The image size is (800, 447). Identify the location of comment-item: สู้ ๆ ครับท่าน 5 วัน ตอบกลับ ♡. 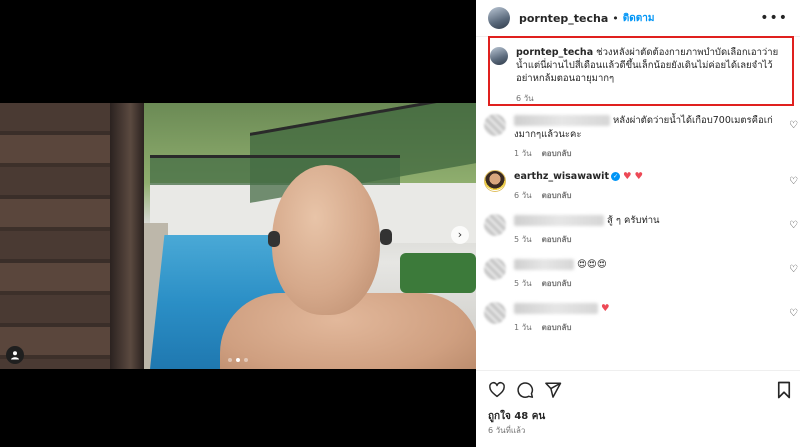
(642, 236).